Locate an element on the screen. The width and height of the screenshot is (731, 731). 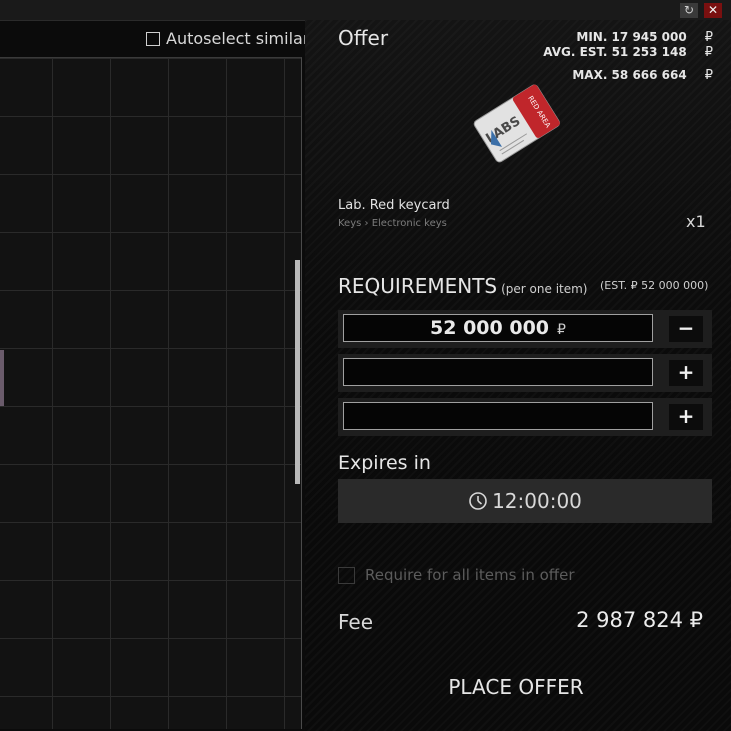
item-quantity: x1 is located at coordinates (696, 221).